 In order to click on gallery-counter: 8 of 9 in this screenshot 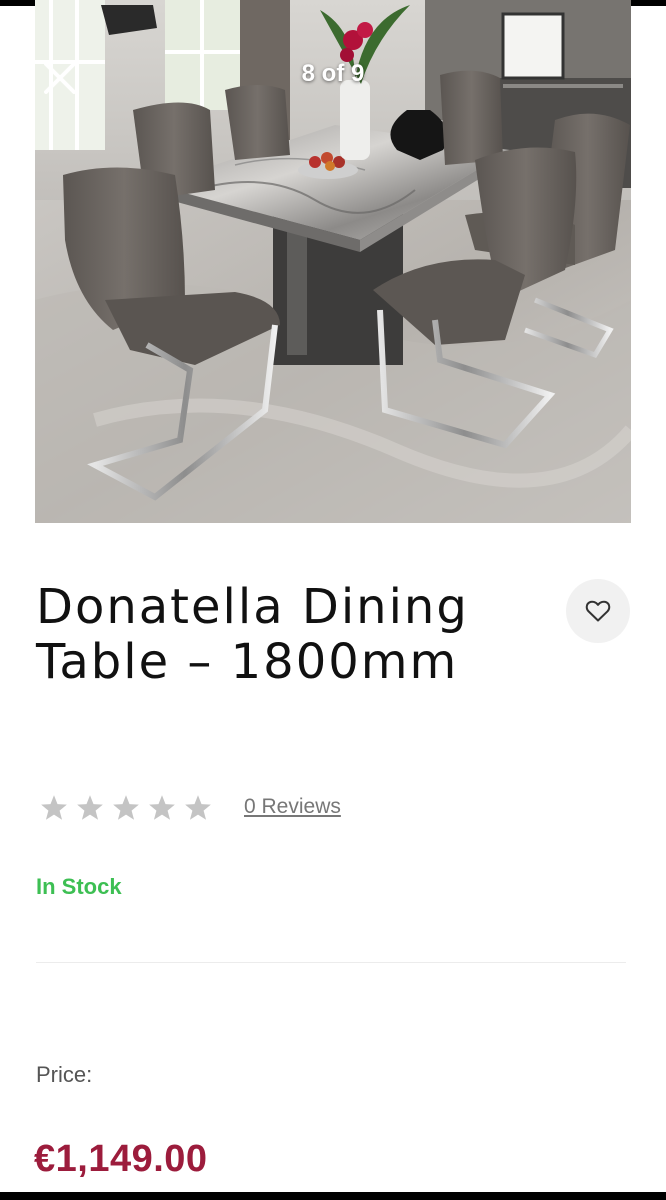, I will do `click(333, 73)`.